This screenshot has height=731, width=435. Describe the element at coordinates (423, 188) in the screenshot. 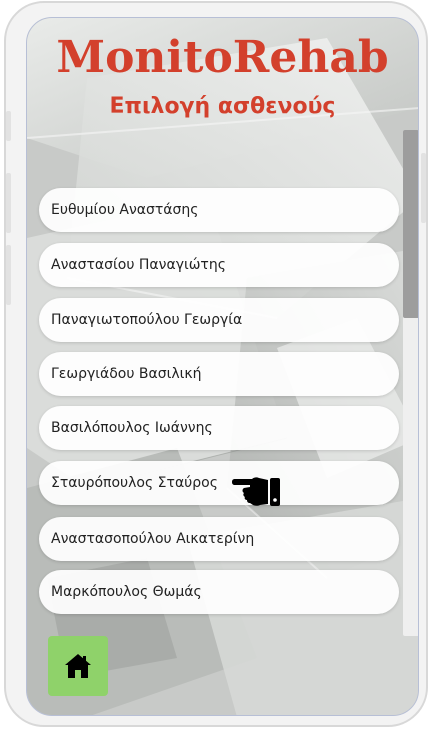

I see `device-power-button` at that location.